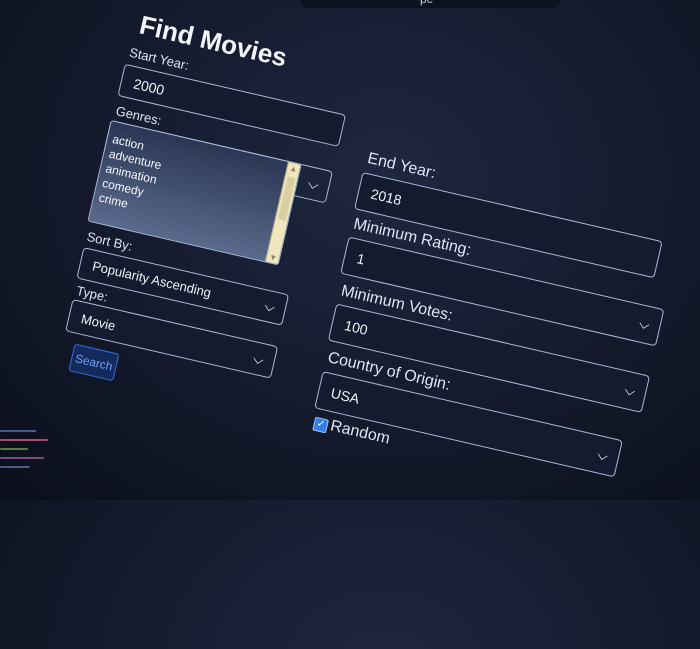 The width and height of the screenshot is (700, 649). Describe the element at coordinates (426, 3) in the screenshot. I see `window-title-fragment: pe` at that location.